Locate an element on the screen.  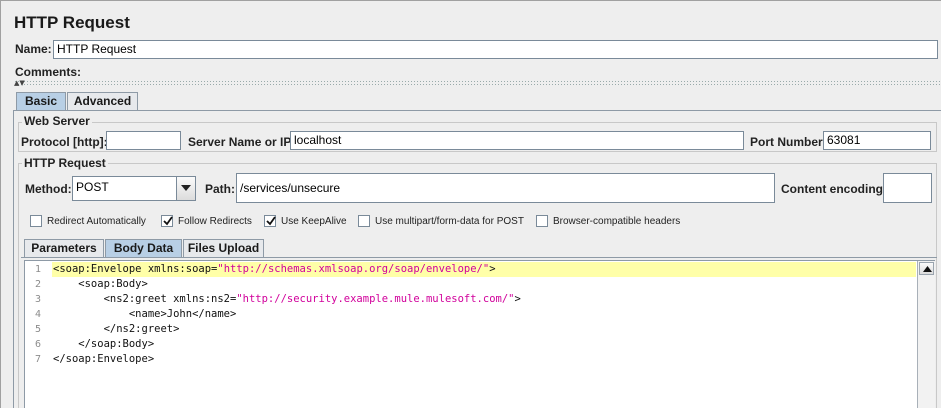
path-label: Path: is located at coordinates (220, 189).